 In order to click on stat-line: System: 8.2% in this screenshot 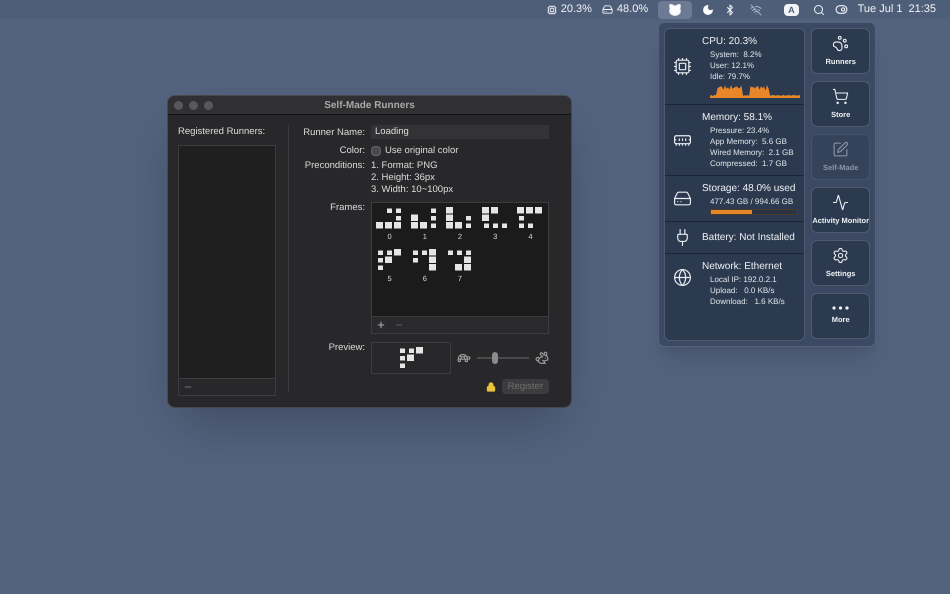, I will do `click(736, 54)`.